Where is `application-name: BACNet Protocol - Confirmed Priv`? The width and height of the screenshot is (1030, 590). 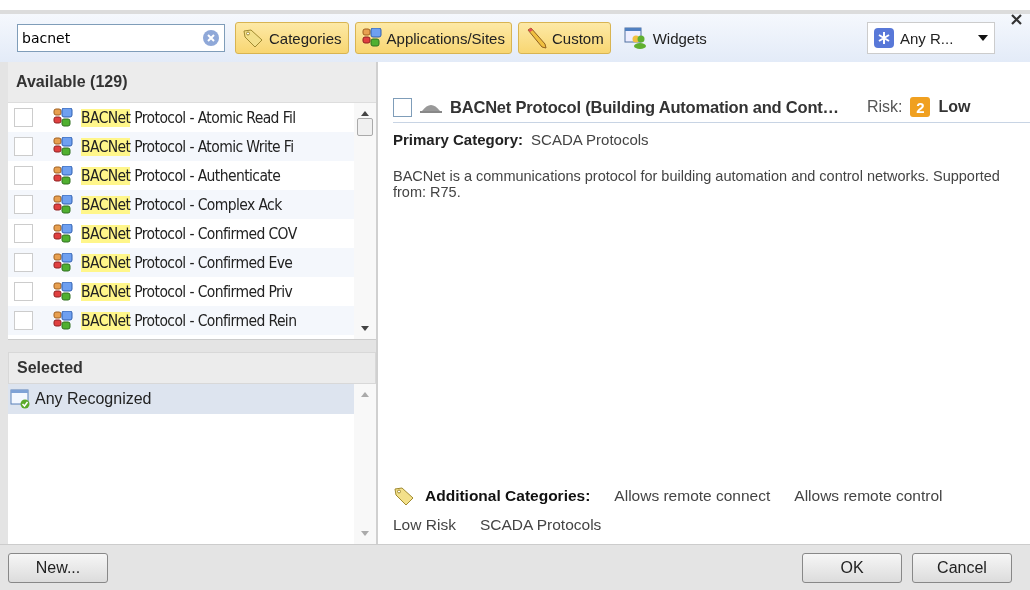 application-name: BACNet Protocol - Confirmed Priv is located at coordinates (187, 291).